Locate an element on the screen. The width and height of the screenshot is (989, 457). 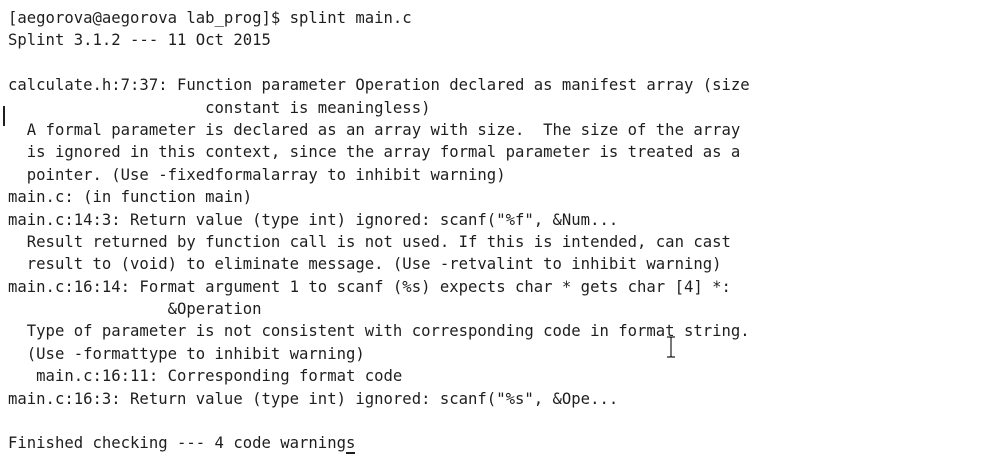
summary-text: Finished checking --- 4 code warnings is located at coordinates (182, 443).